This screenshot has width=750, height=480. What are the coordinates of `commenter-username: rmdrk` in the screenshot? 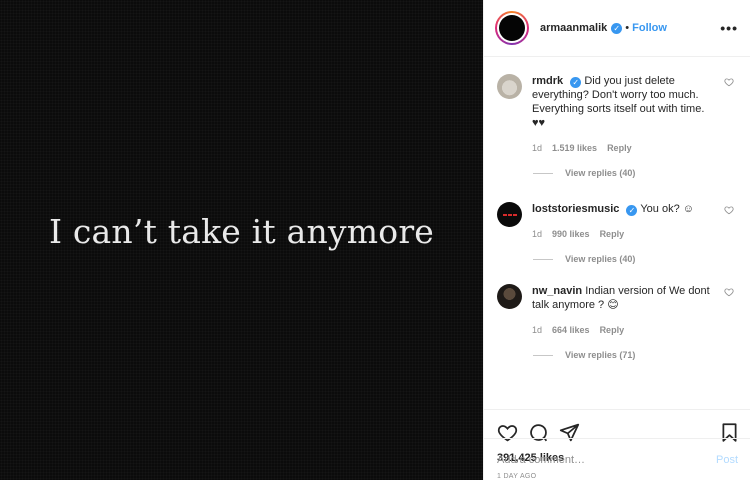 It's located at (547, 81).